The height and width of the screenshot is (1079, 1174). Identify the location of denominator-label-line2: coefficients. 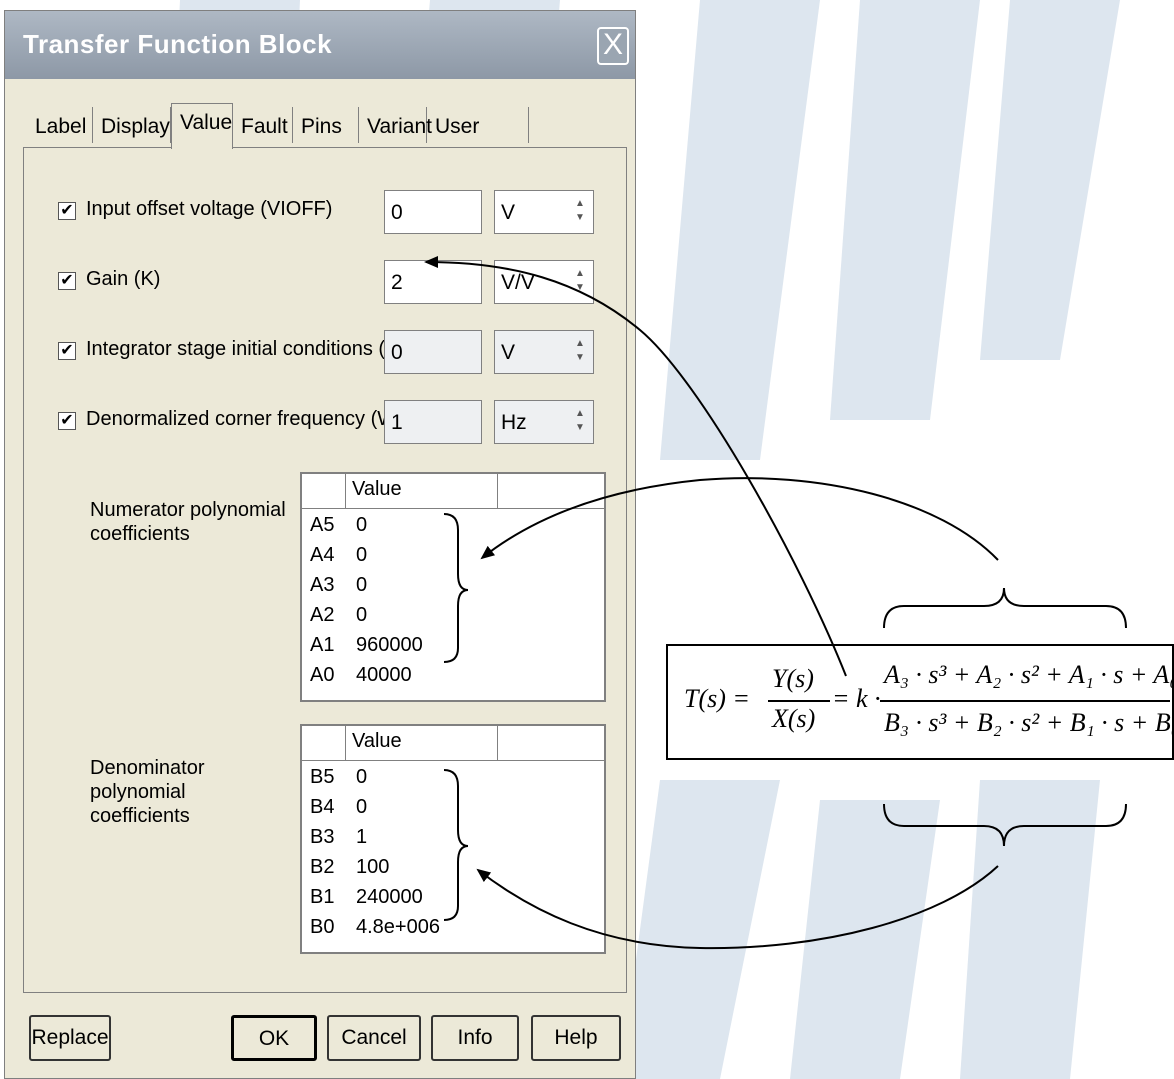
(140, 816).